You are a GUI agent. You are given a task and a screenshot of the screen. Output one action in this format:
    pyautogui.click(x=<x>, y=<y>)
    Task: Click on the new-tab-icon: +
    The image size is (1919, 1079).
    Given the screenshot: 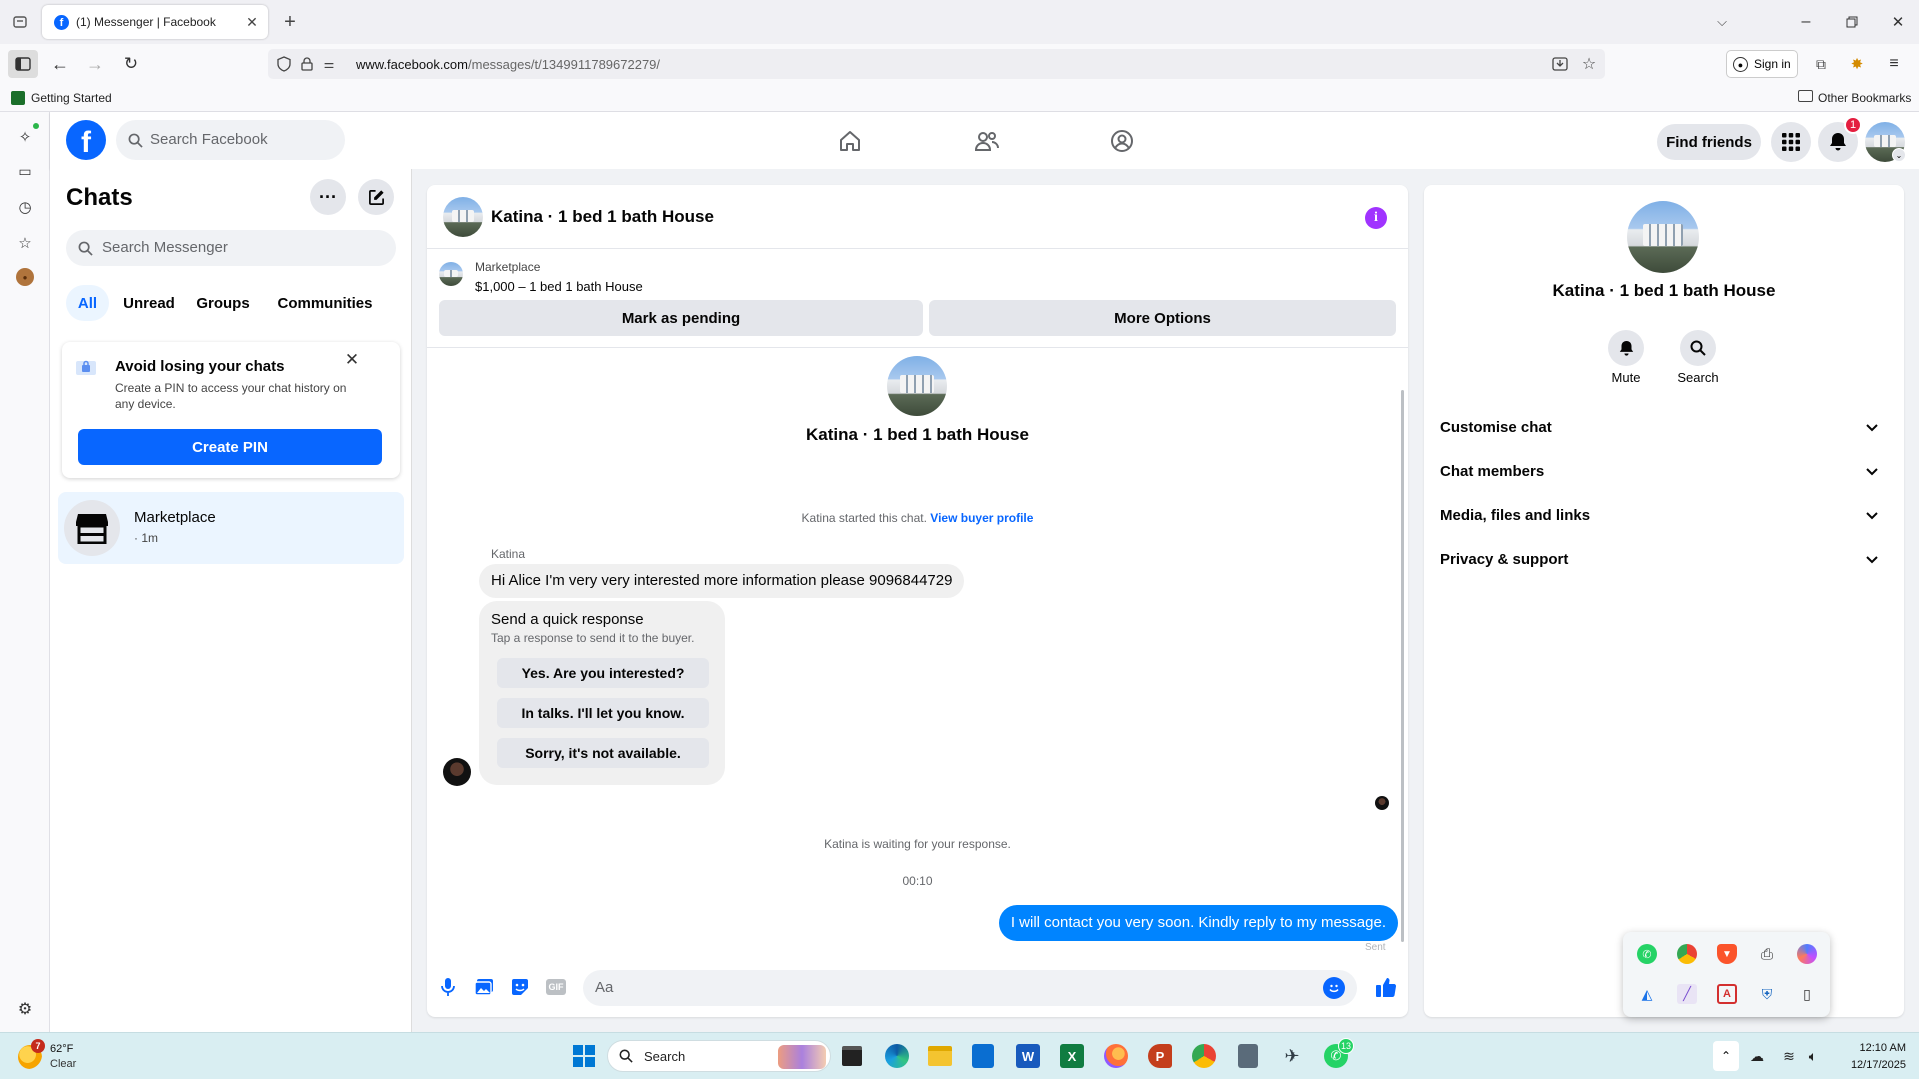 What is the action you would take?
    pyautogui.click(x=290, y=22)
    